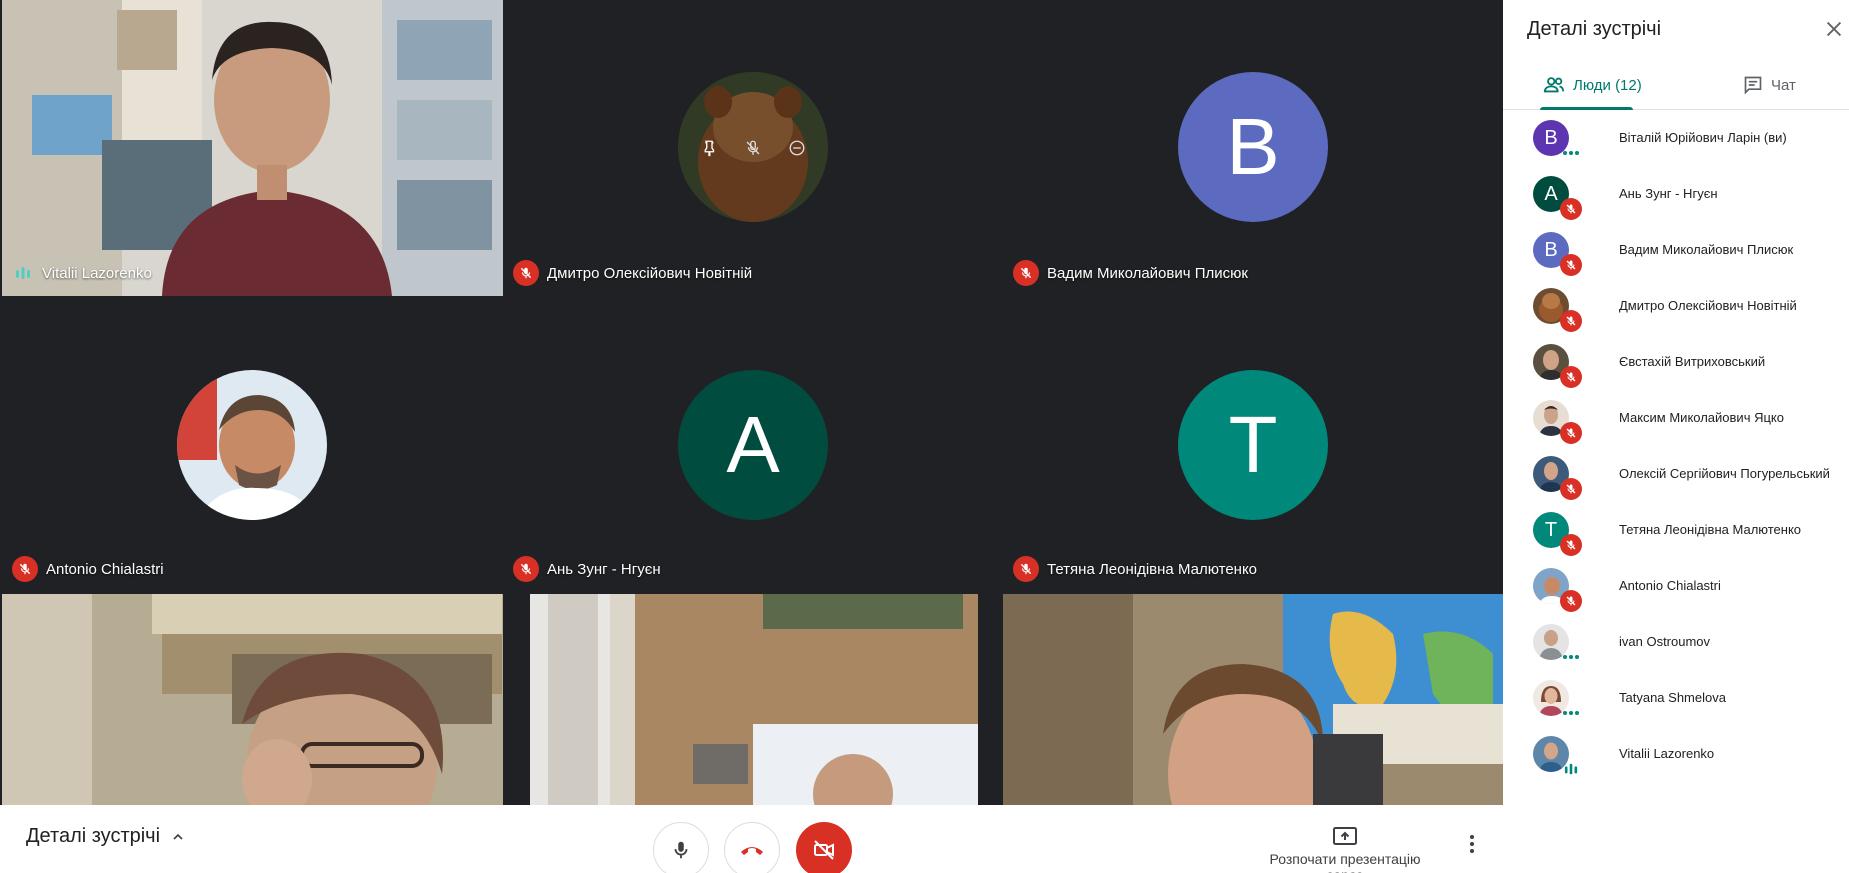  Describe the element at coordinates (604, 569) in the screenshot. I see `participant-name: Ань Зунг - Нгуєн` at that location.